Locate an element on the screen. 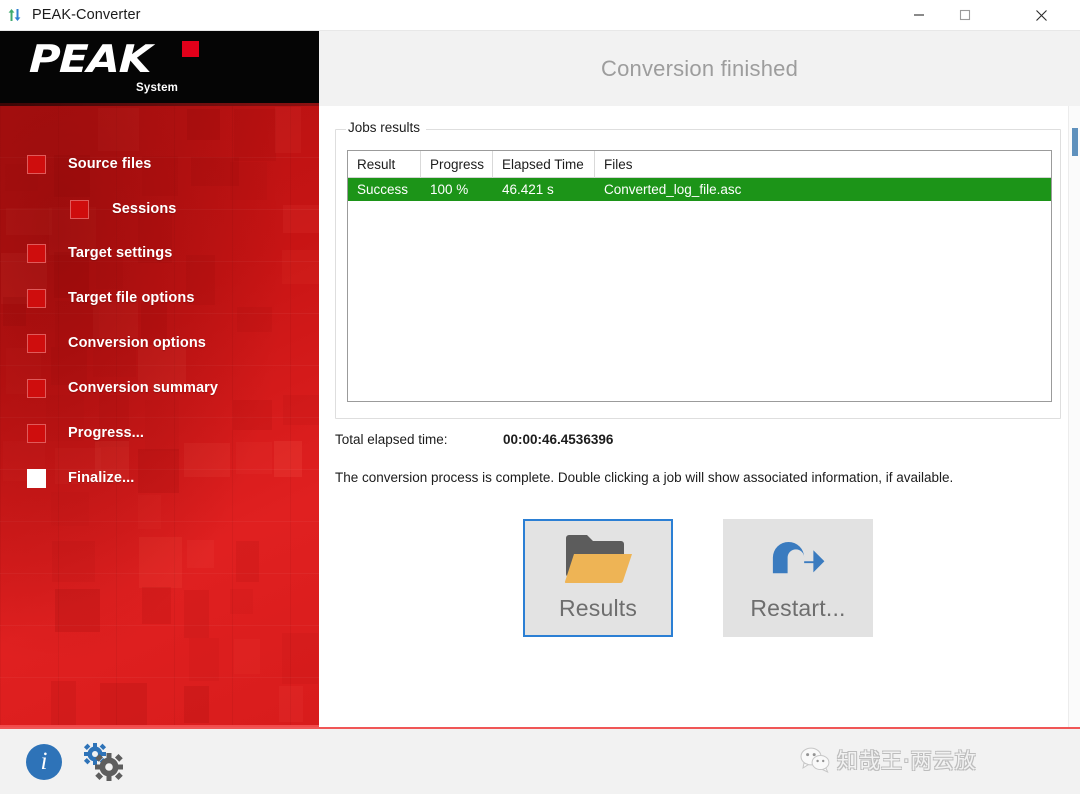  total-elapsed-value: 00:00:46.4536396 is located at coordinates (558, 439).